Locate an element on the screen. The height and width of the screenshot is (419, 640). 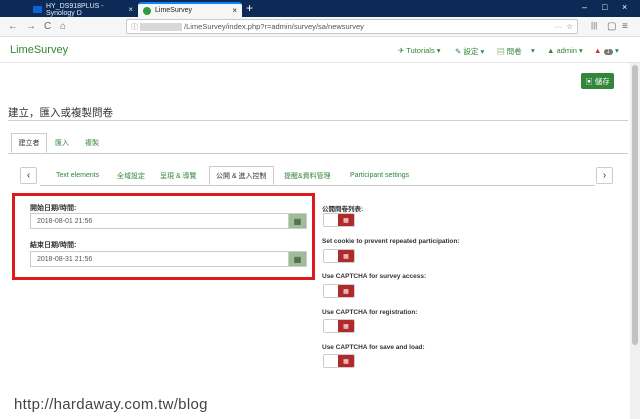
tab-copy: 複製 is located at coordinates (92, 143).